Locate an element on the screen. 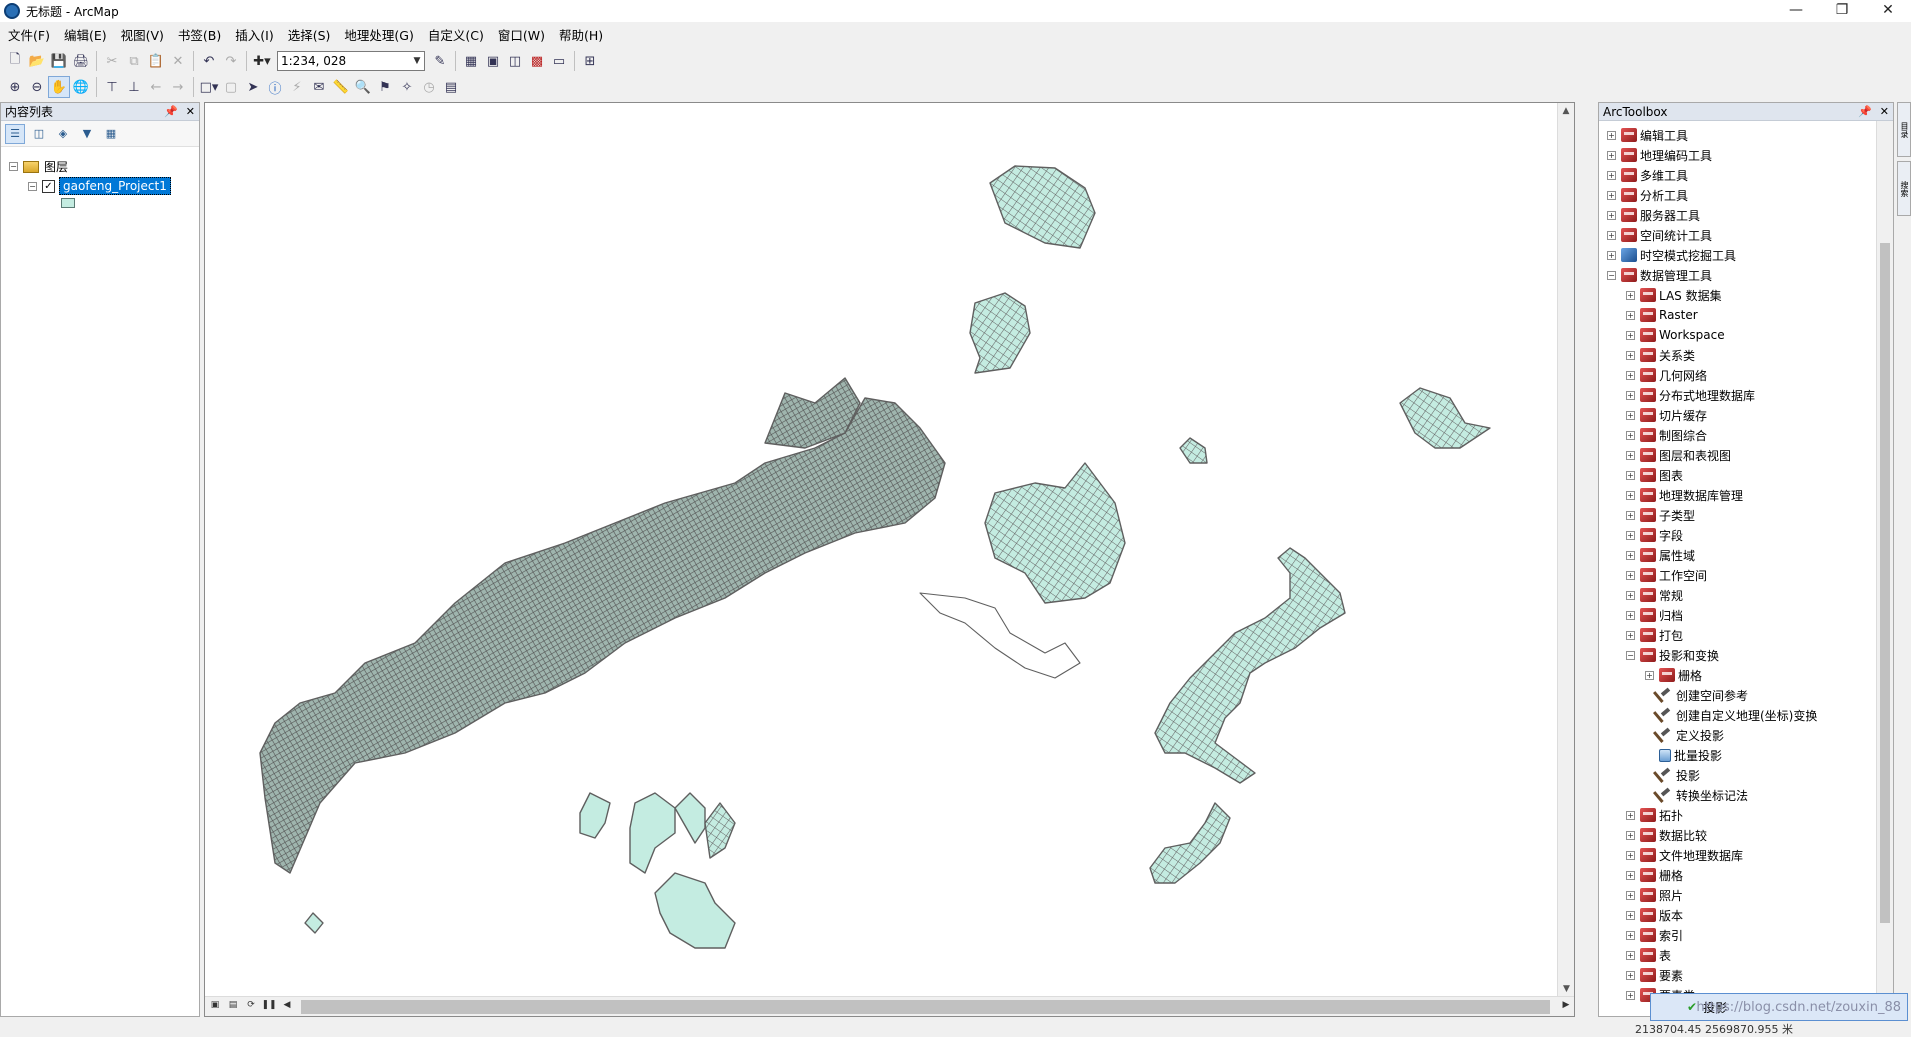 This screenshot has width=1911, height=1037. toolbox-item: + 照片 is located at coordinates (1654, 895).